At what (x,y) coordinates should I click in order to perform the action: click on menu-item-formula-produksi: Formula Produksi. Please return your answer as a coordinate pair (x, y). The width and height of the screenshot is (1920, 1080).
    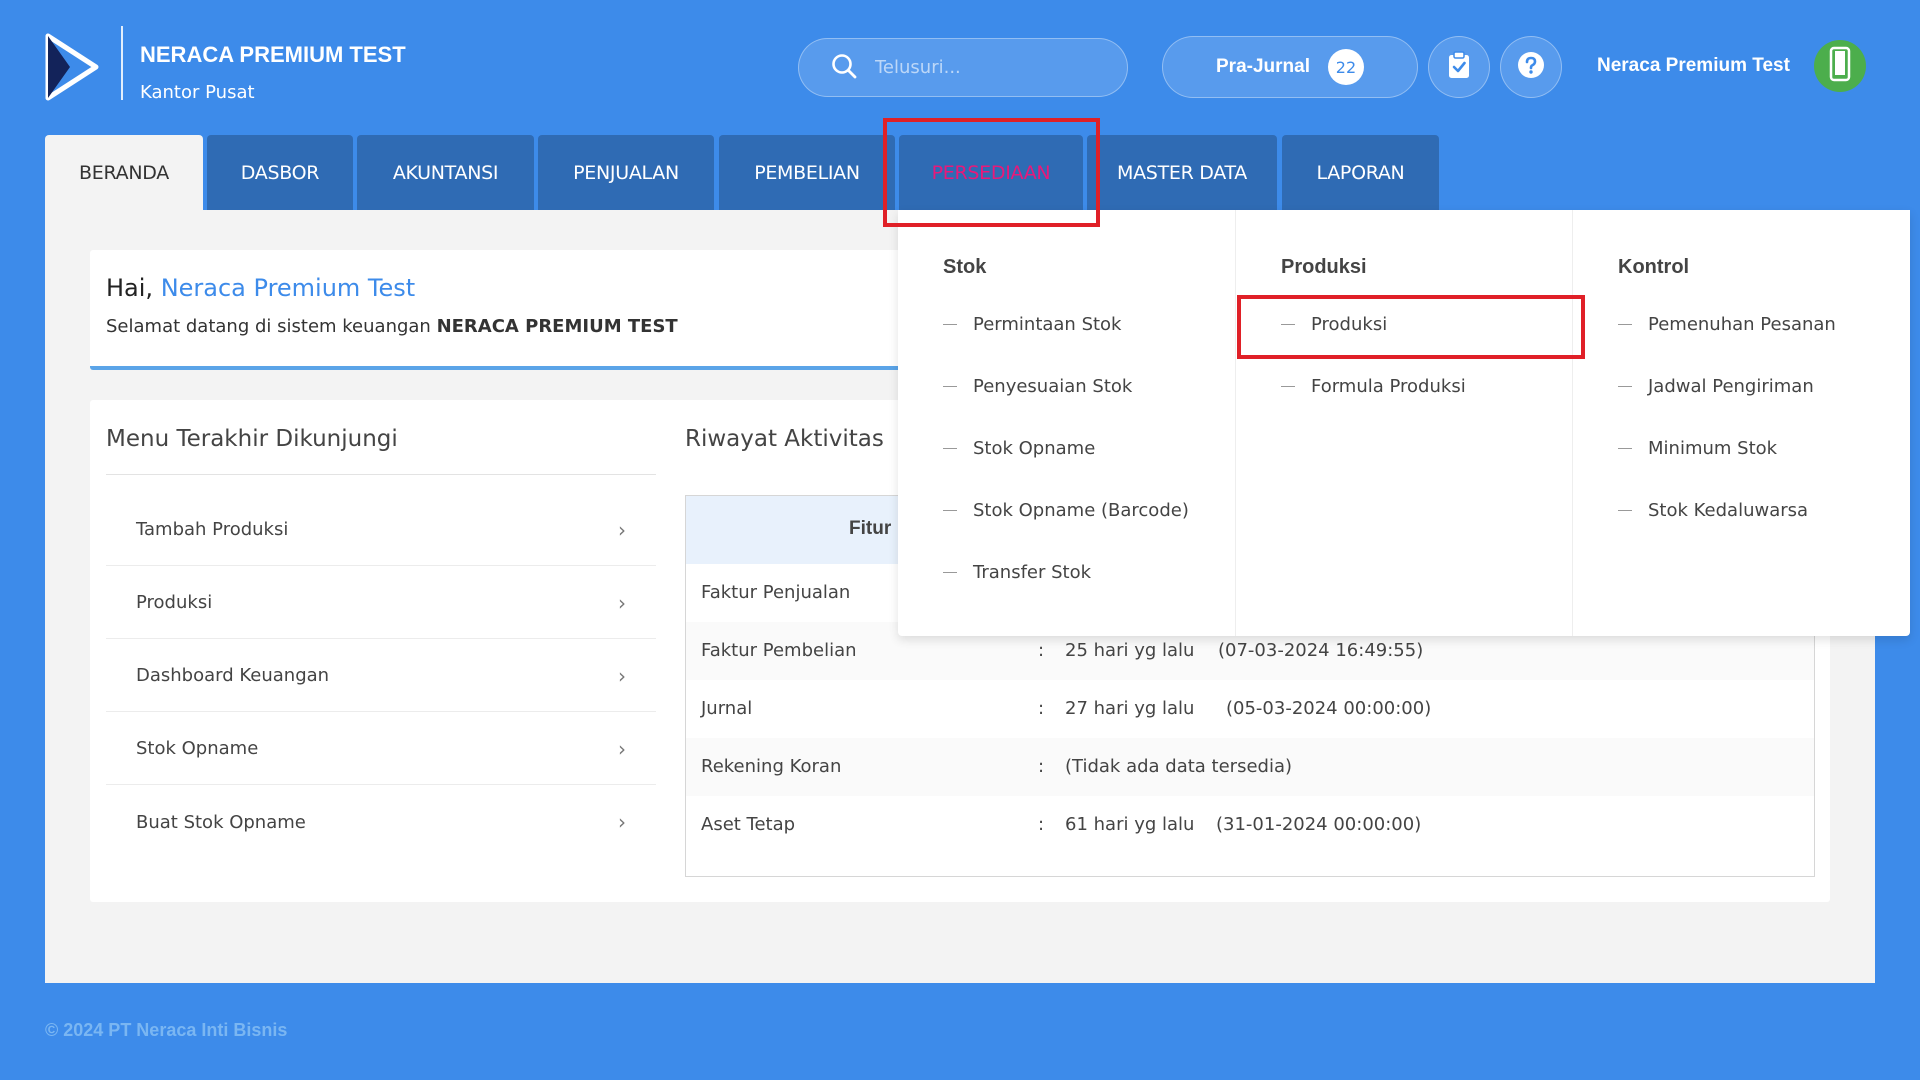
    Looking at the image, I should click on (1373, 386).